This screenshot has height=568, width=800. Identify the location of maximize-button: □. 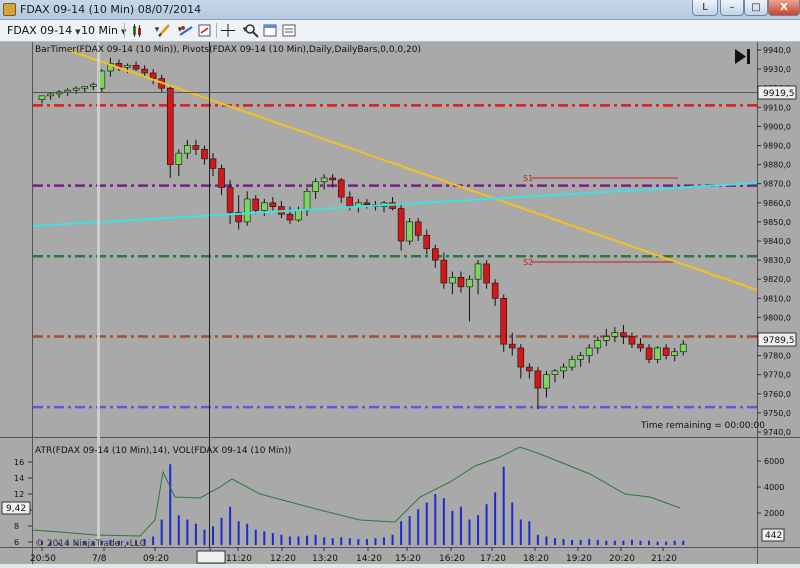
(756, 8).